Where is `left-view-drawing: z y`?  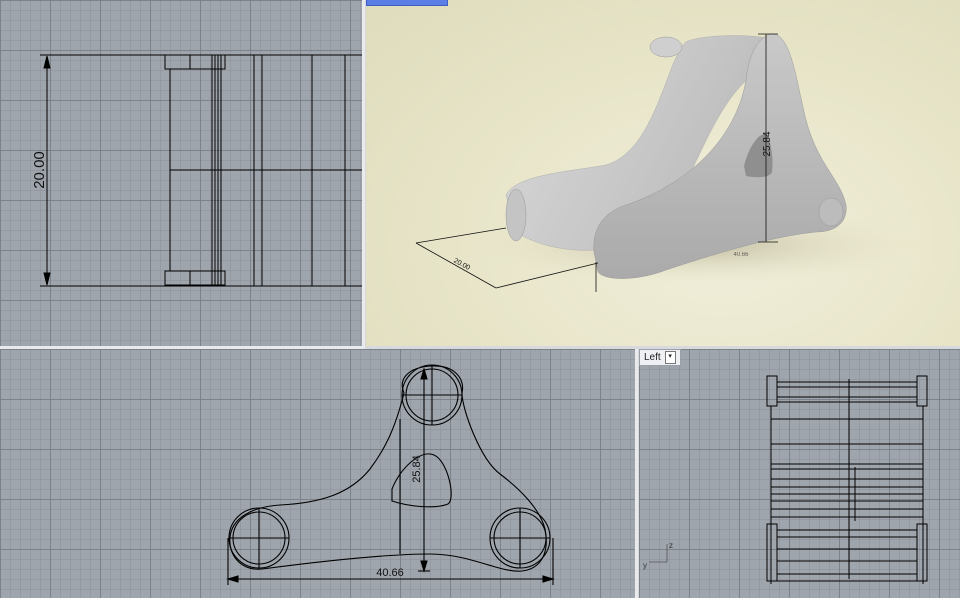 left-view-drawing: z y is located at coordinates (785, 479).